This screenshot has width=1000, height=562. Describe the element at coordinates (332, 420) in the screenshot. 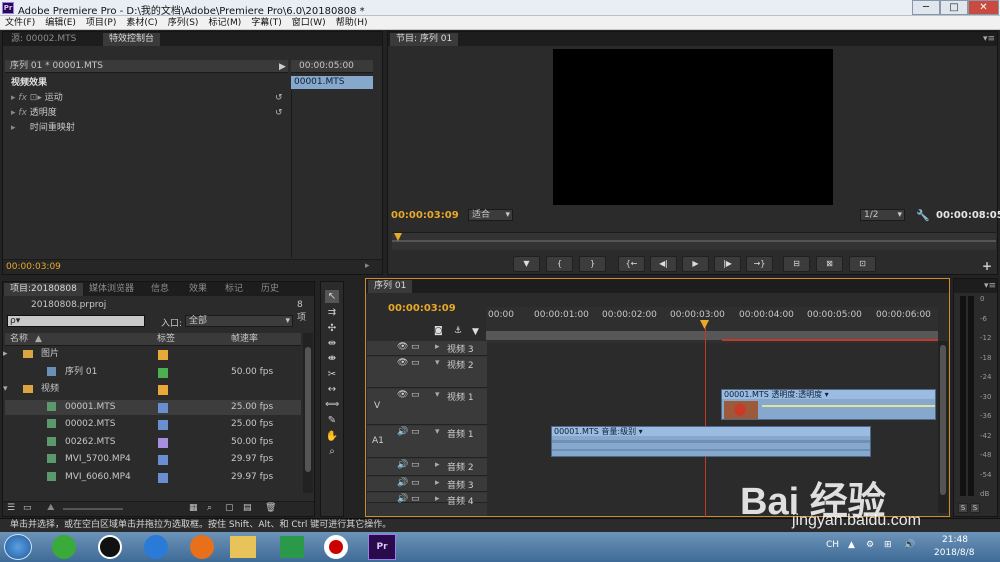

I see `pen-tool-icon: ✎` at that location.